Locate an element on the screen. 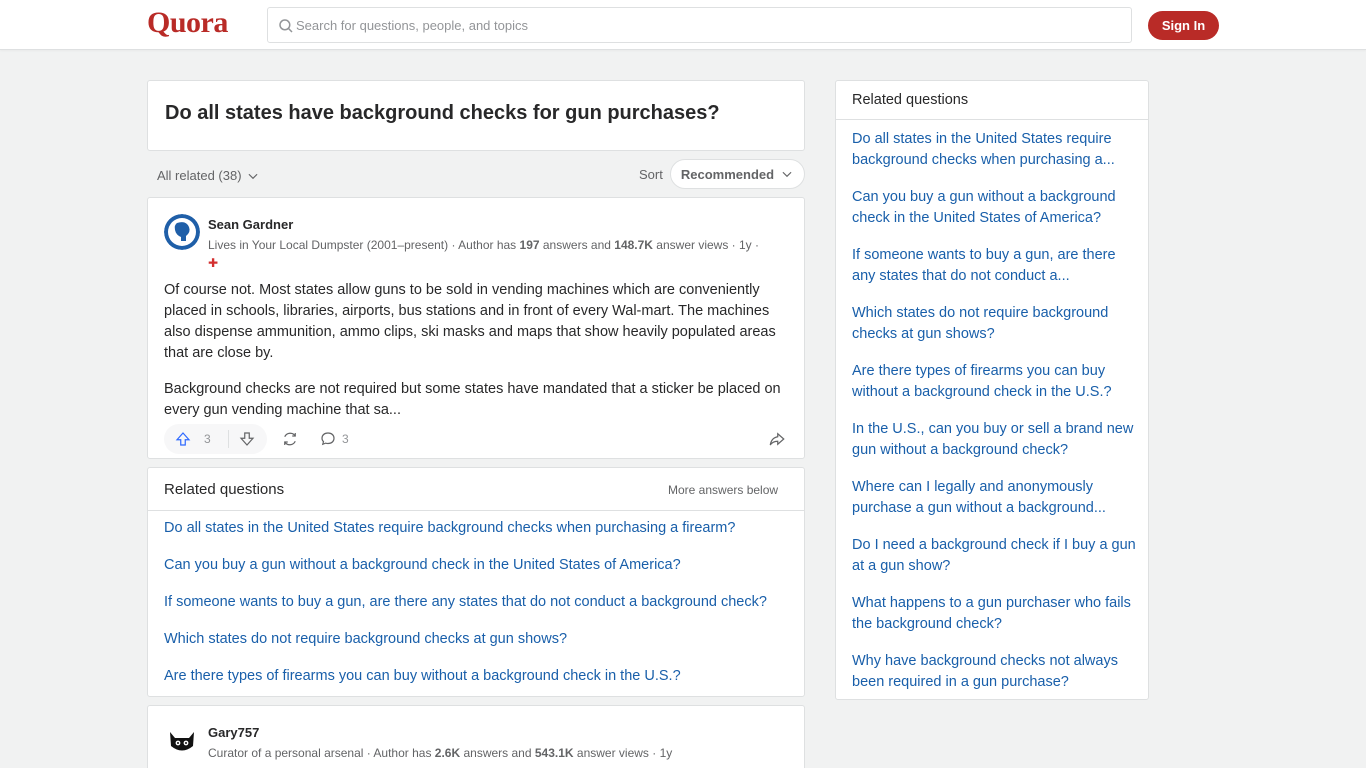  cred-text: answer views · 1y · is located at coordinates (705, 245).